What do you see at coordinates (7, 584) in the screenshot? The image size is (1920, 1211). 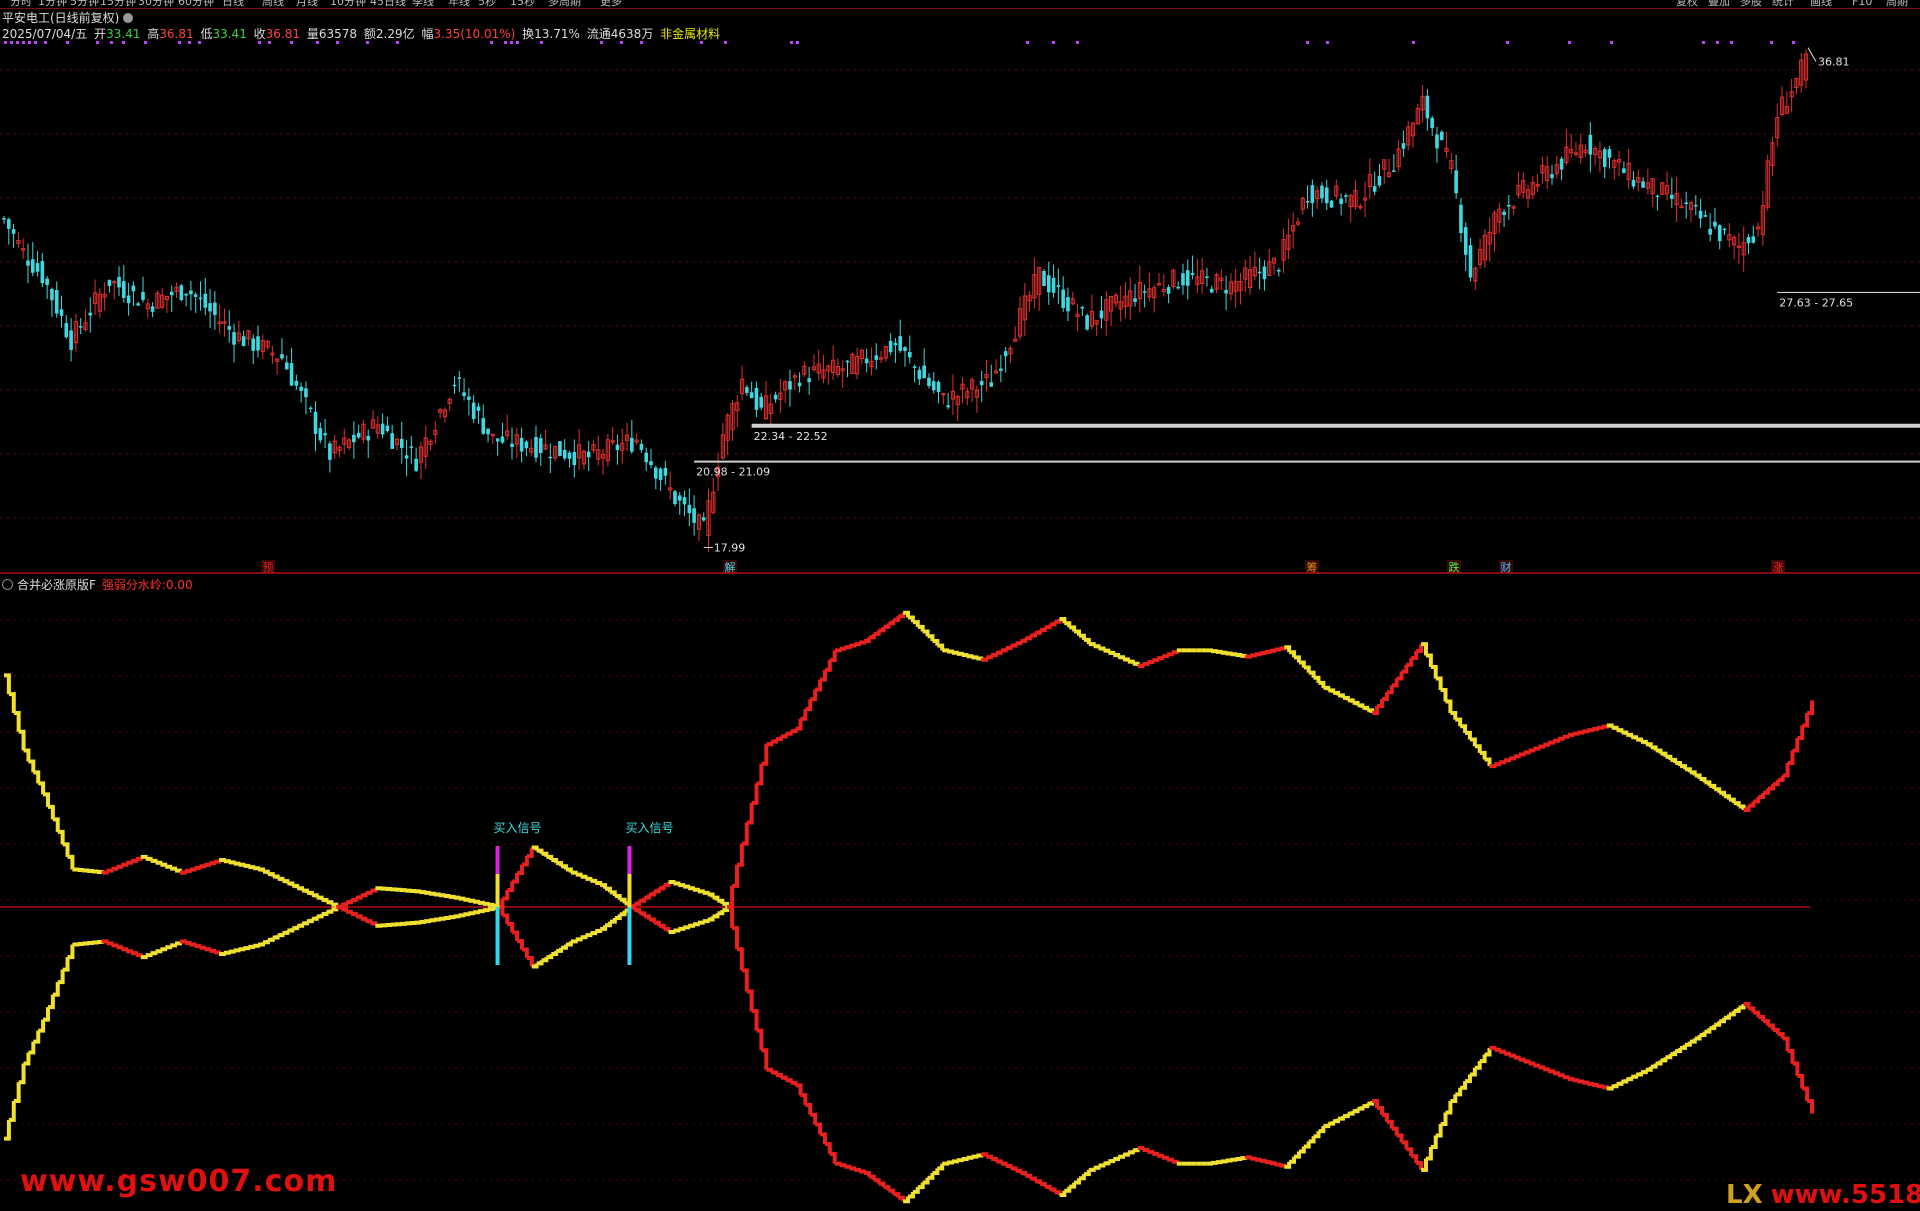 I see `indicator-settings-icon` at bounding box center [7, 584].